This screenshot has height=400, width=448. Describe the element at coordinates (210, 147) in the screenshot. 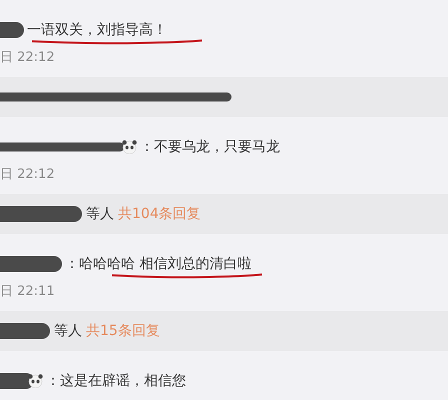

I see `comment-text: ：不要乌龙，只要马龙` at that location.